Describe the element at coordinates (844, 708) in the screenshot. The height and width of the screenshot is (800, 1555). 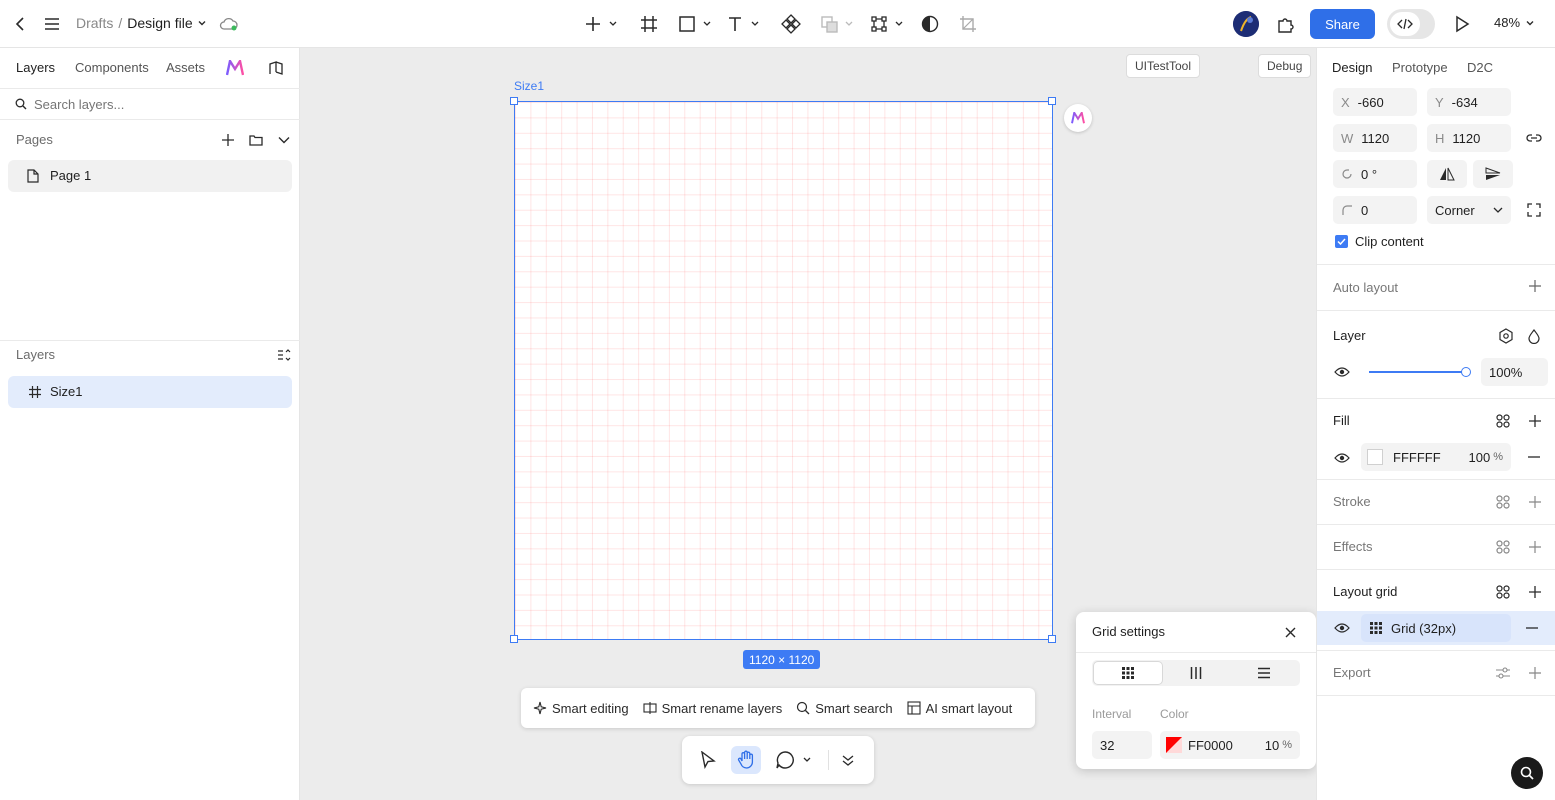
I see `smart-search-button: Smart search` at that location.